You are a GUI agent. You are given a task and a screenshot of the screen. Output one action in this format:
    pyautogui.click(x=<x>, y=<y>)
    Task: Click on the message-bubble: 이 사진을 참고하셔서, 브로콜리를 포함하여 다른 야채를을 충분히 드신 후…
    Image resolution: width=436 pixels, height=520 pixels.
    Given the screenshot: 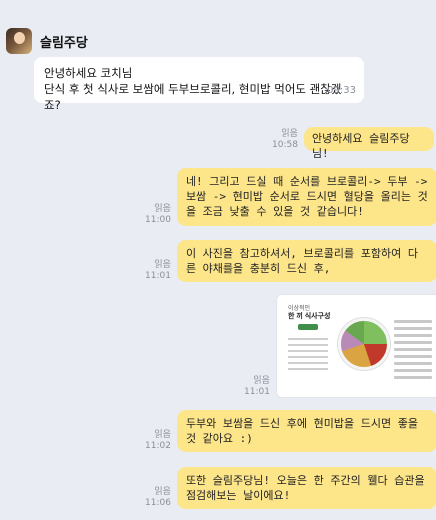 What is the action you would take?
    pyautogui.click(x=306, y=261)
    